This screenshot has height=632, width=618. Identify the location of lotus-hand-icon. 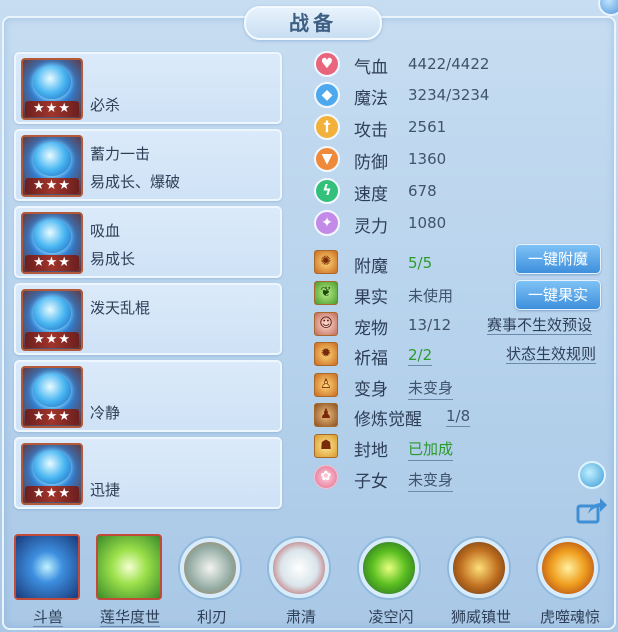
(129, 567).